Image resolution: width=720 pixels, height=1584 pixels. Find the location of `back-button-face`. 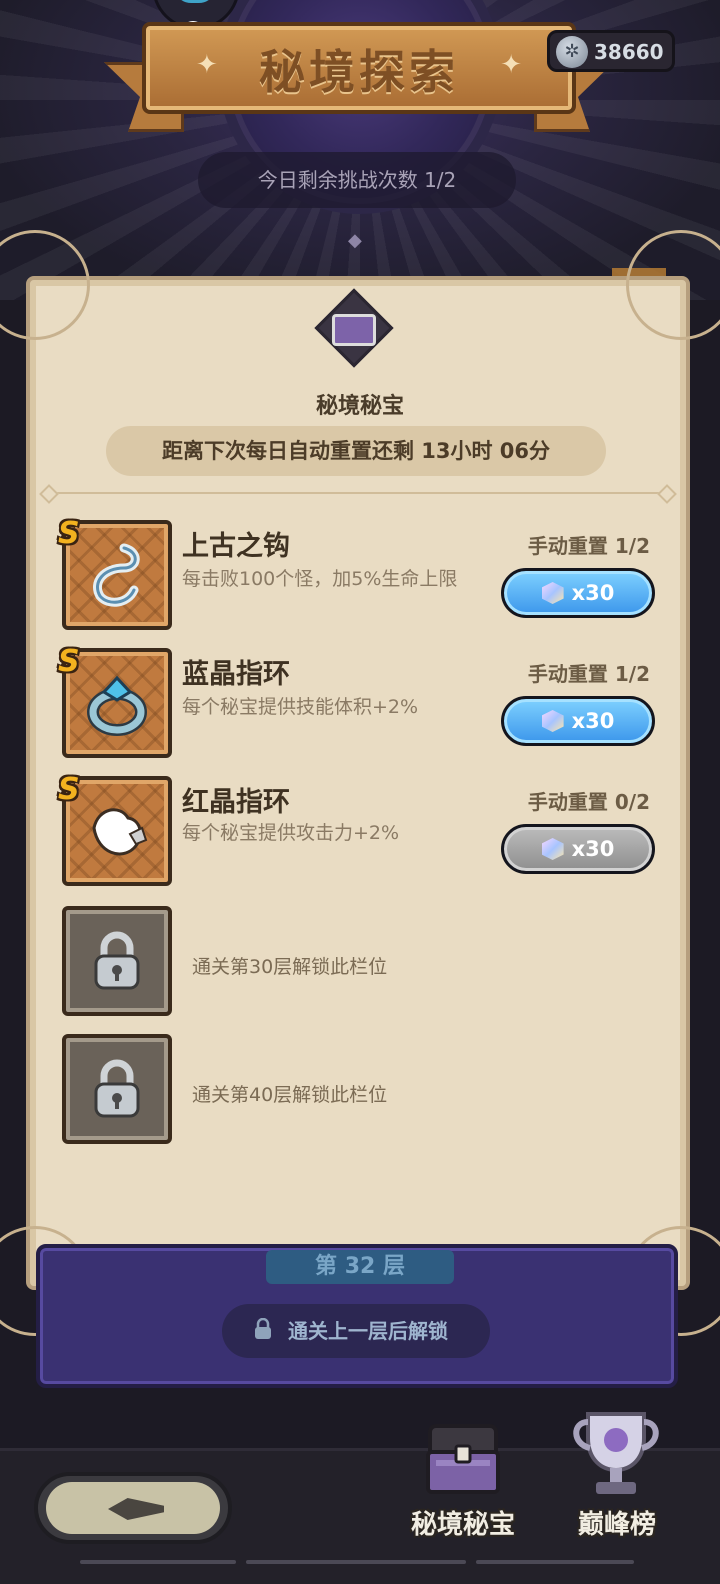

back-button-face is located at coordinates (133, 1508).